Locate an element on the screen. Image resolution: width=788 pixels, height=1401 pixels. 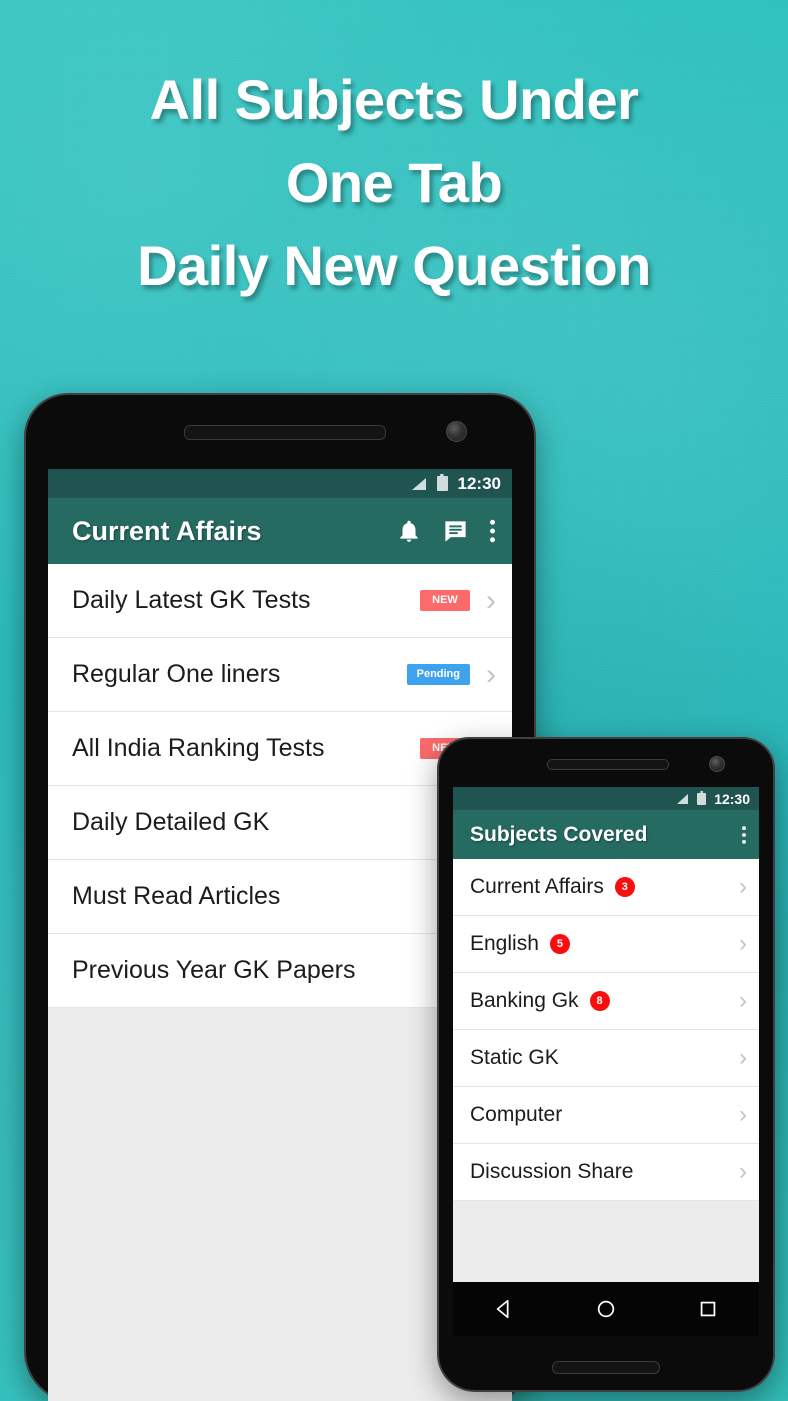
list-item-label: Computer is located at coordinates (516, 1114).